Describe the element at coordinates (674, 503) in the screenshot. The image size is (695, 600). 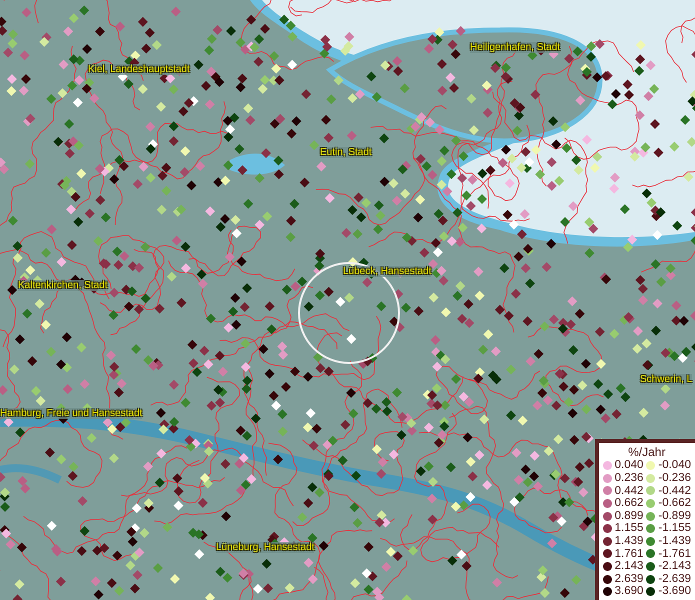
I see `legend-value: -0.662` at that location.